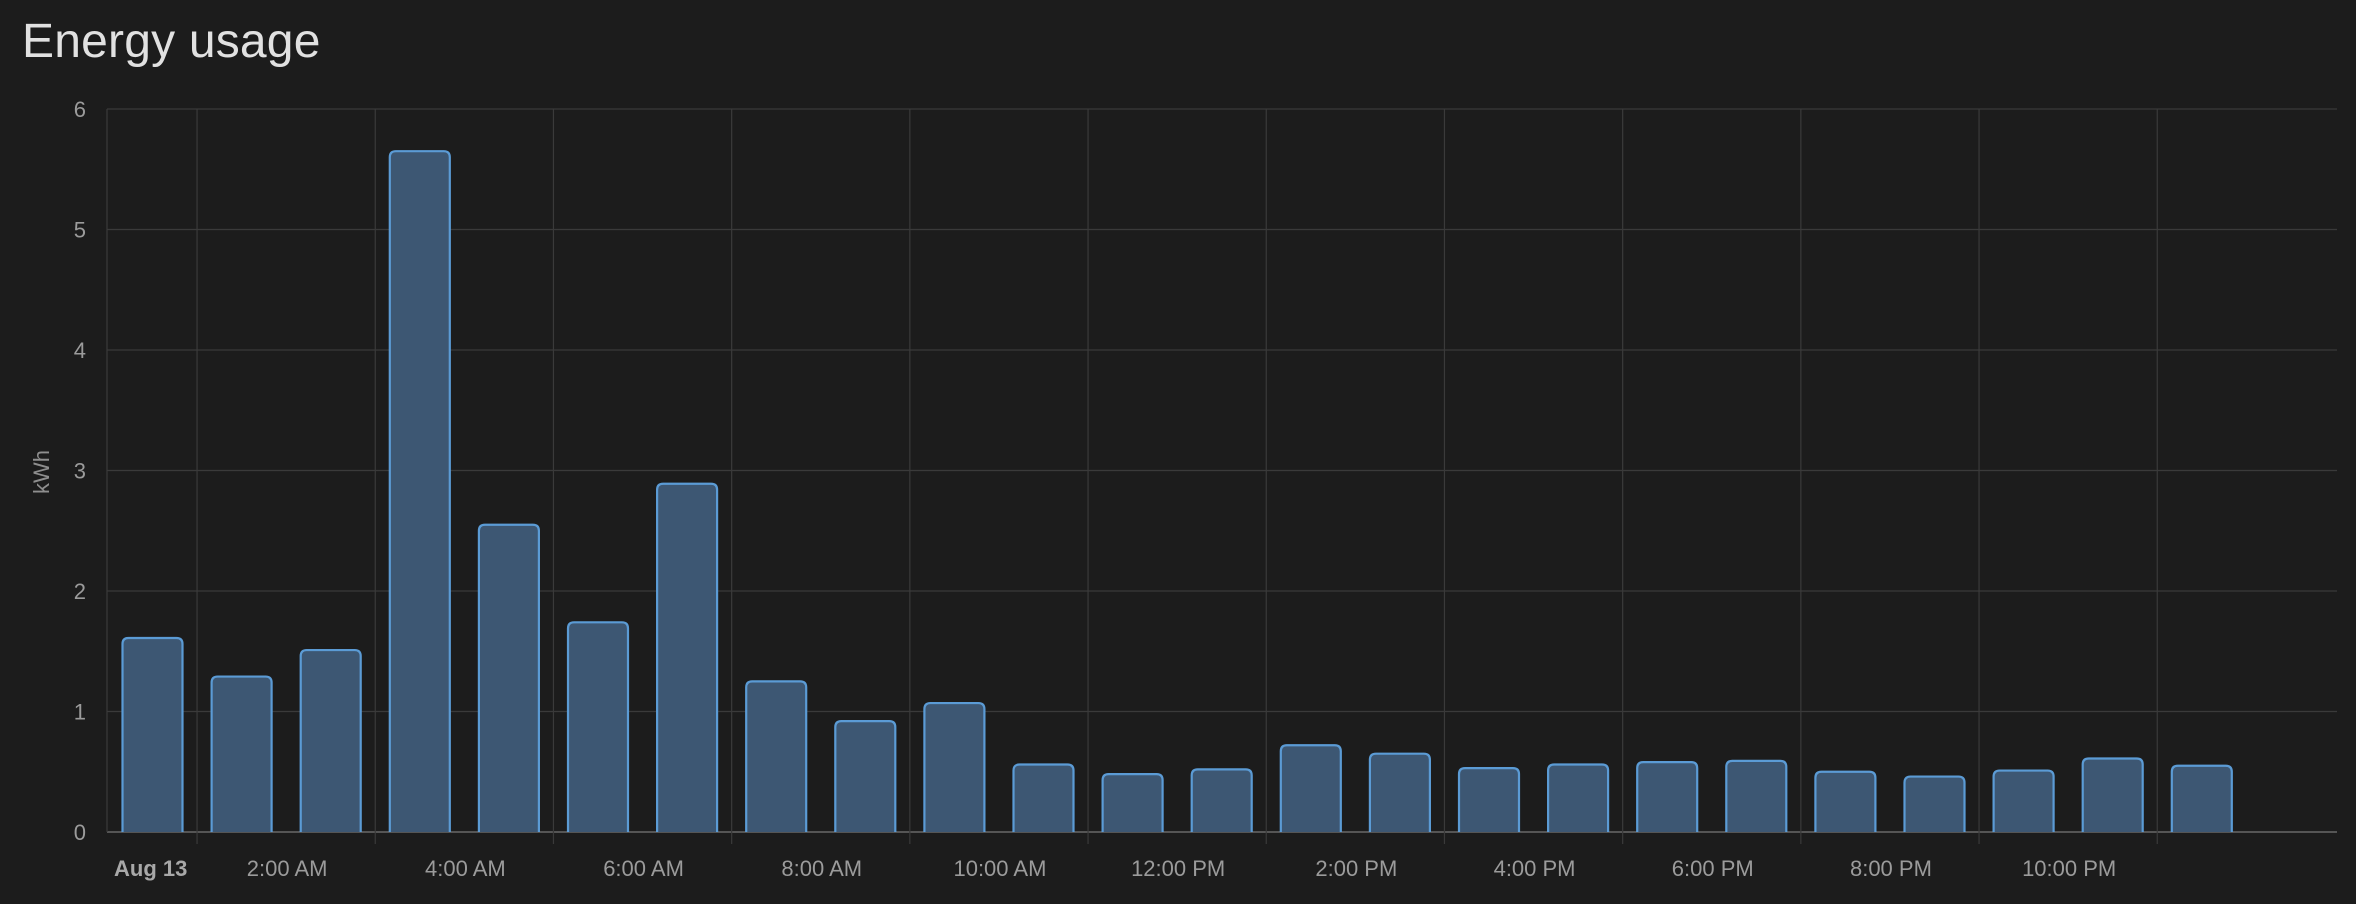  Describe the element at coordinates (80, 109) in the screenshot. I see `y-tick-label: 6` at that location.